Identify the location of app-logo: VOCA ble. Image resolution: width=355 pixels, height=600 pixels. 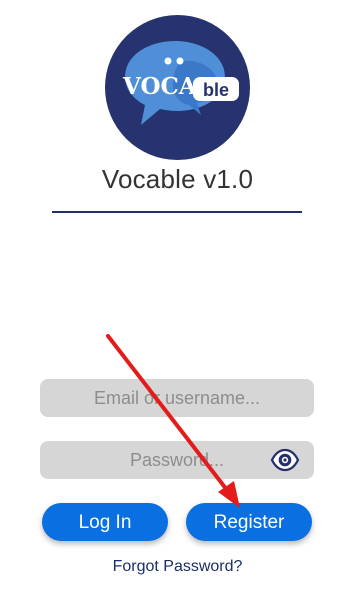
(177, 87).